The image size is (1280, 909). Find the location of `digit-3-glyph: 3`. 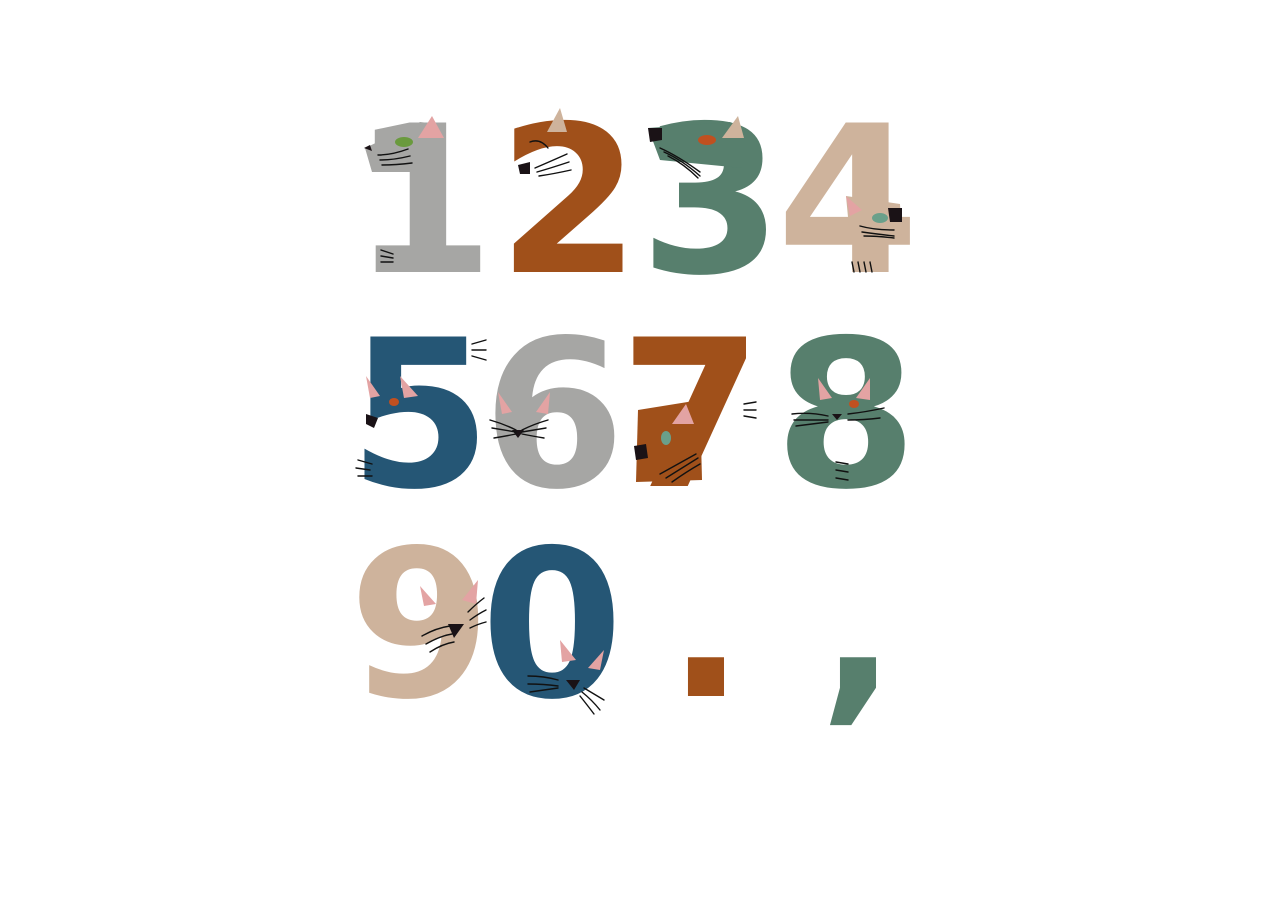

digit-3-glyph: 3 is located at coordinates (711, 202).